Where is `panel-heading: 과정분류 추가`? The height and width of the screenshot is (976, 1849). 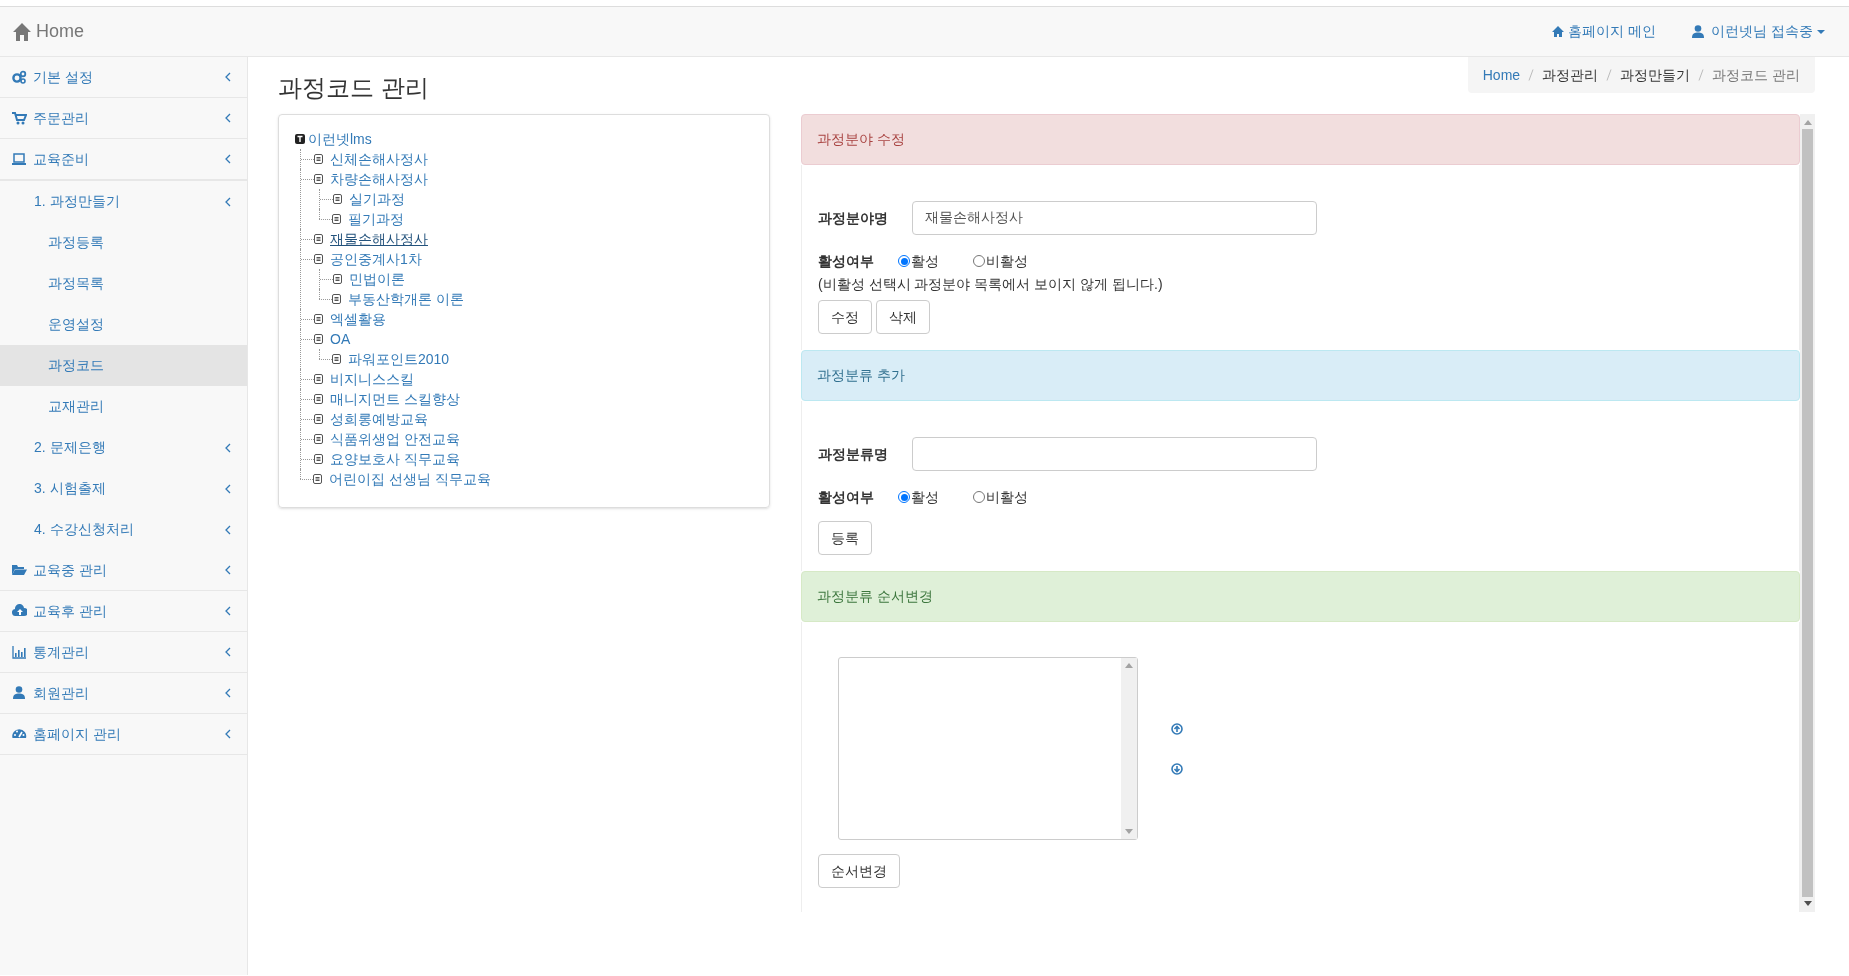
panel-heading: 과정분류 추가 is located at coordinates (1300, 375).